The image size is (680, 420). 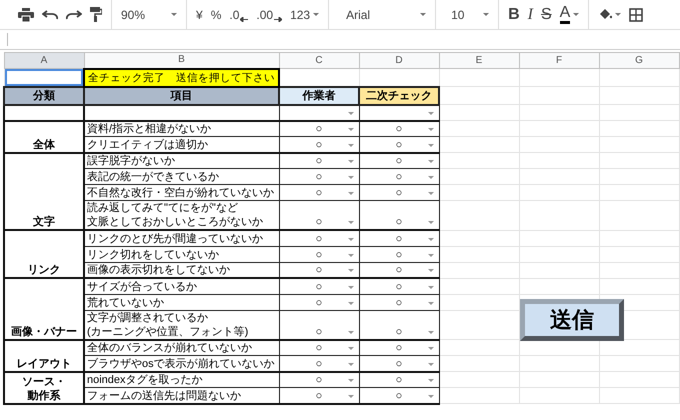 What do you see at coordinates (181, 364) in the screenshot?
I see `check-item: ブラウザやosで表示が崩れていないか` at bounding box center [181, 364].